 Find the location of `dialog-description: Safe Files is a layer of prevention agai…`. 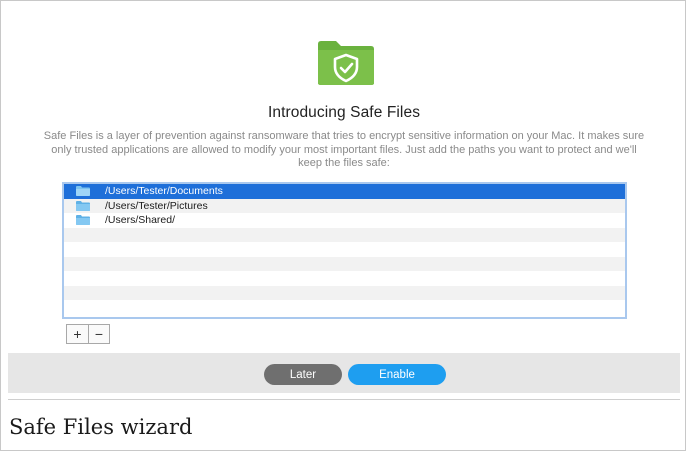

dialog-description: Safe Files is a layer of prevention agai… is located at coordinates (344, 149).